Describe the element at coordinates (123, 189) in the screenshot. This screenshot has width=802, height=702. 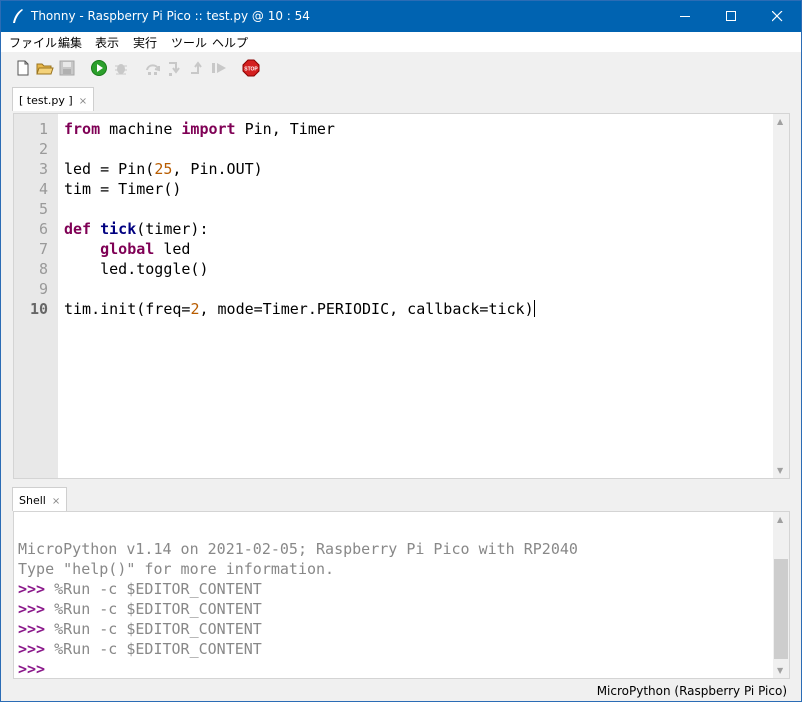
I see `code-line-4: tim = Timer()` at that location.